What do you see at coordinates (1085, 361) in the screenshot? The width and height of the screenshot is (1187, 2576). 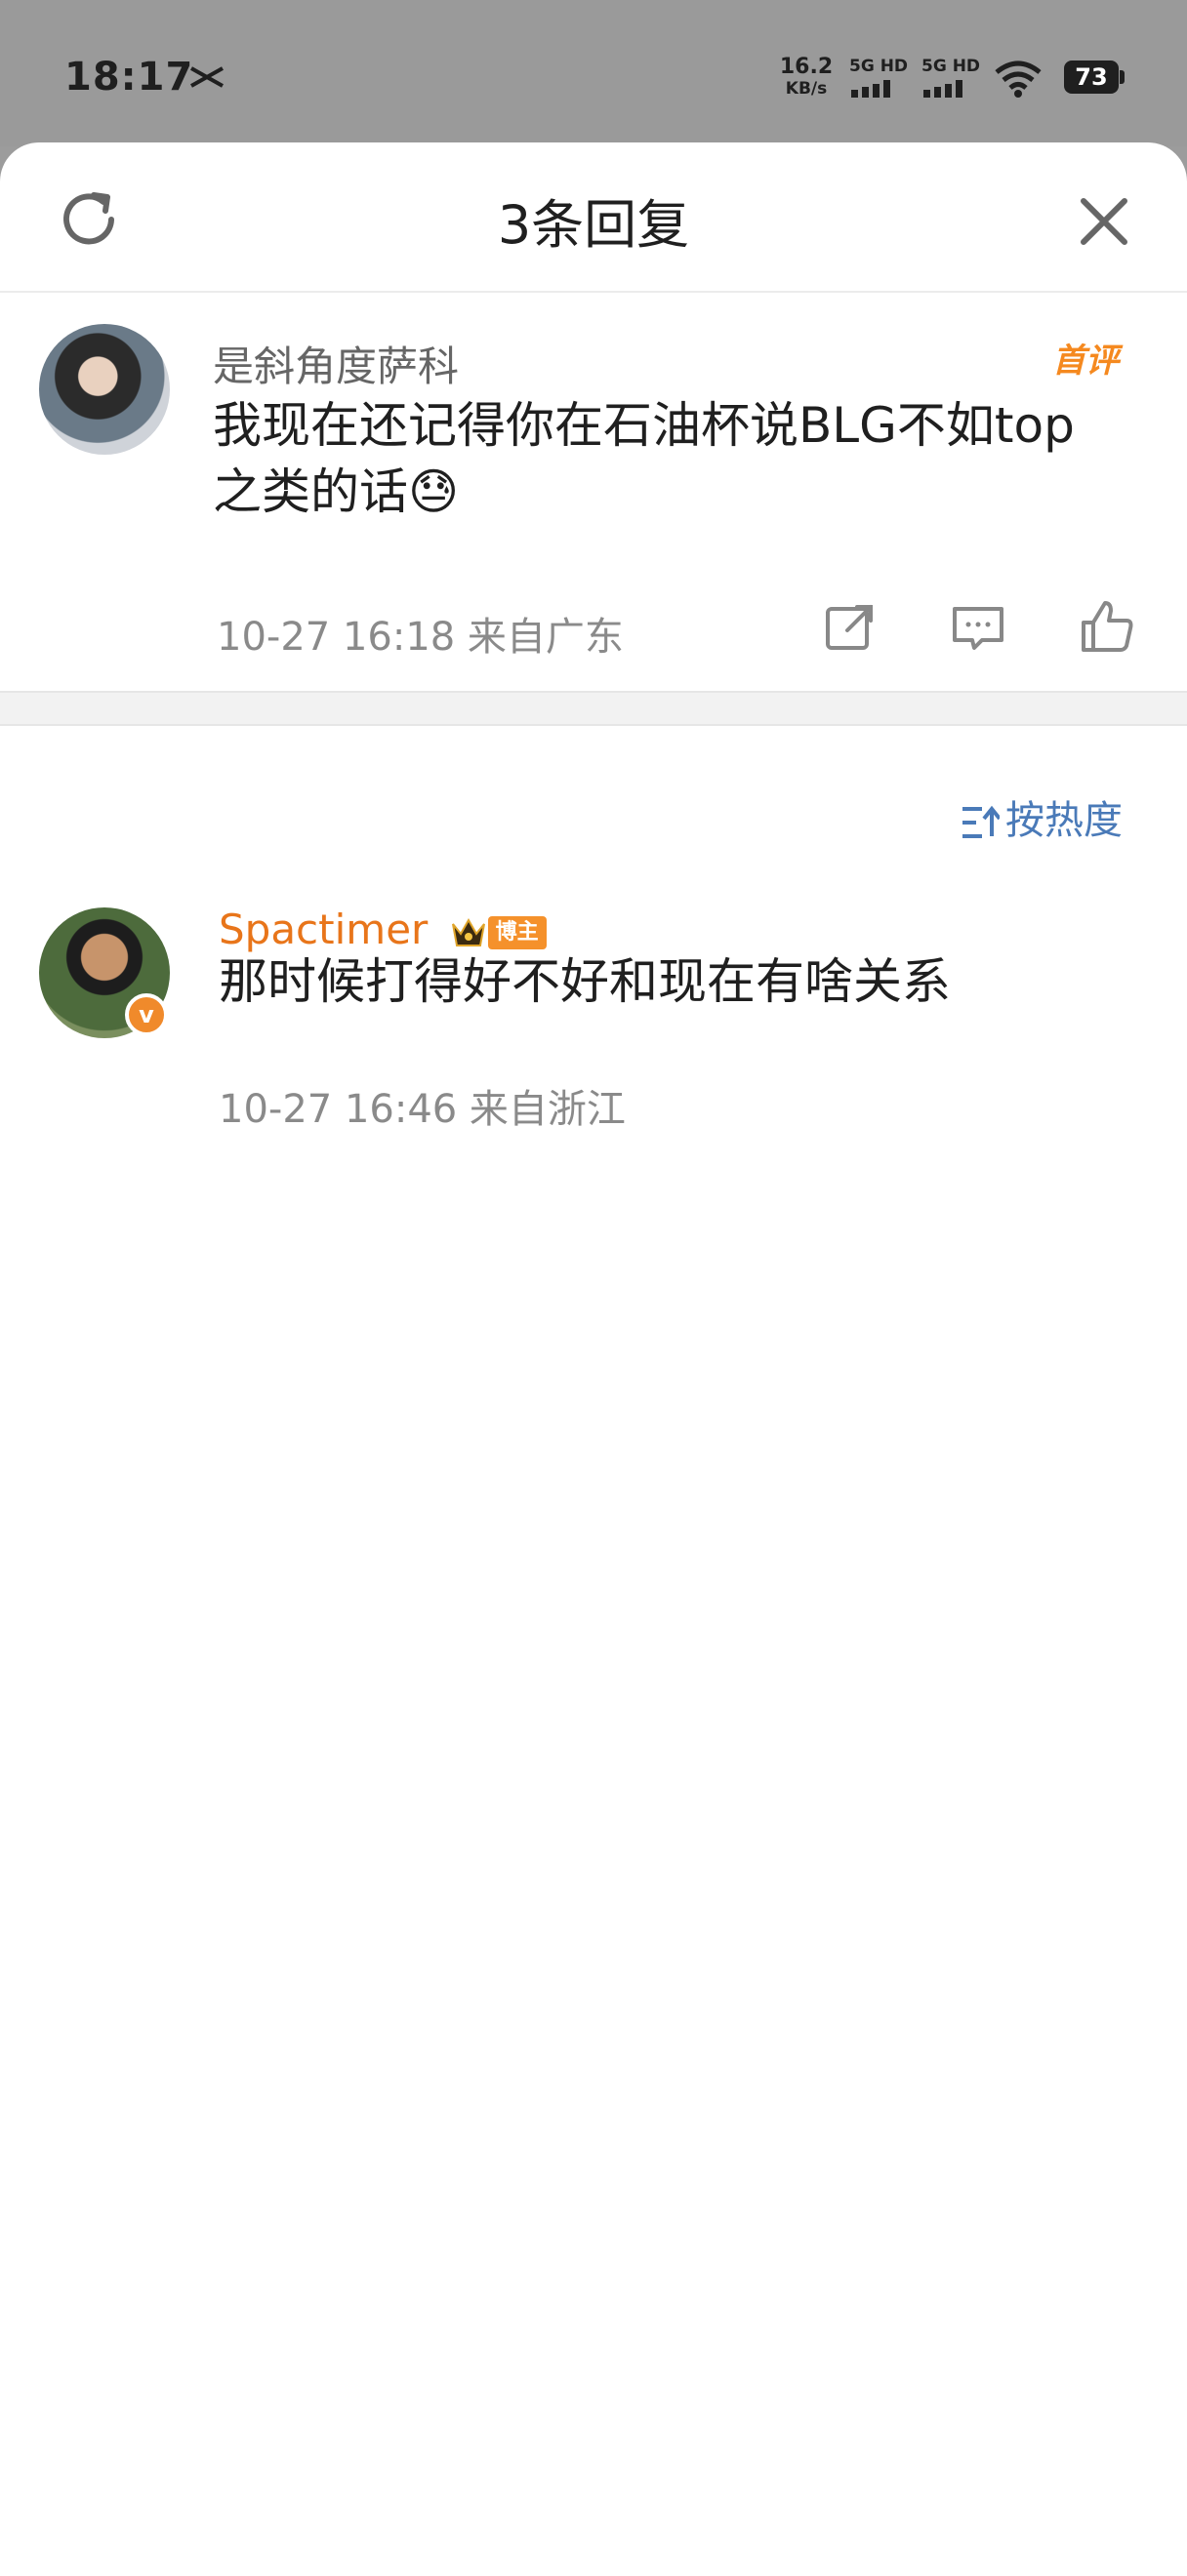 I see `first-comment-badge: 首评` at bounding box center [1085, 361].